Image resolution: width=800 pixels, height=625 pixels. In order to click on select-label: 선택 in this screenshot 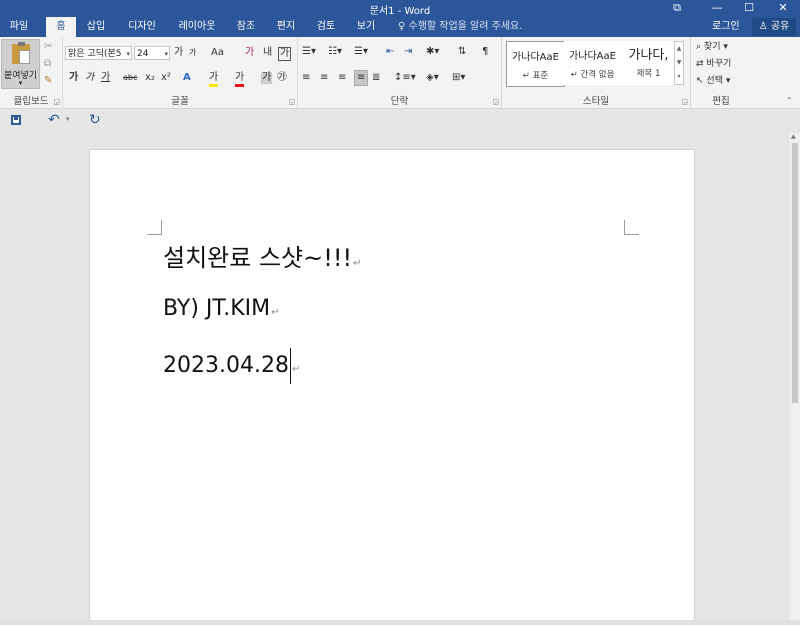, I will do `click(714, 81)`.